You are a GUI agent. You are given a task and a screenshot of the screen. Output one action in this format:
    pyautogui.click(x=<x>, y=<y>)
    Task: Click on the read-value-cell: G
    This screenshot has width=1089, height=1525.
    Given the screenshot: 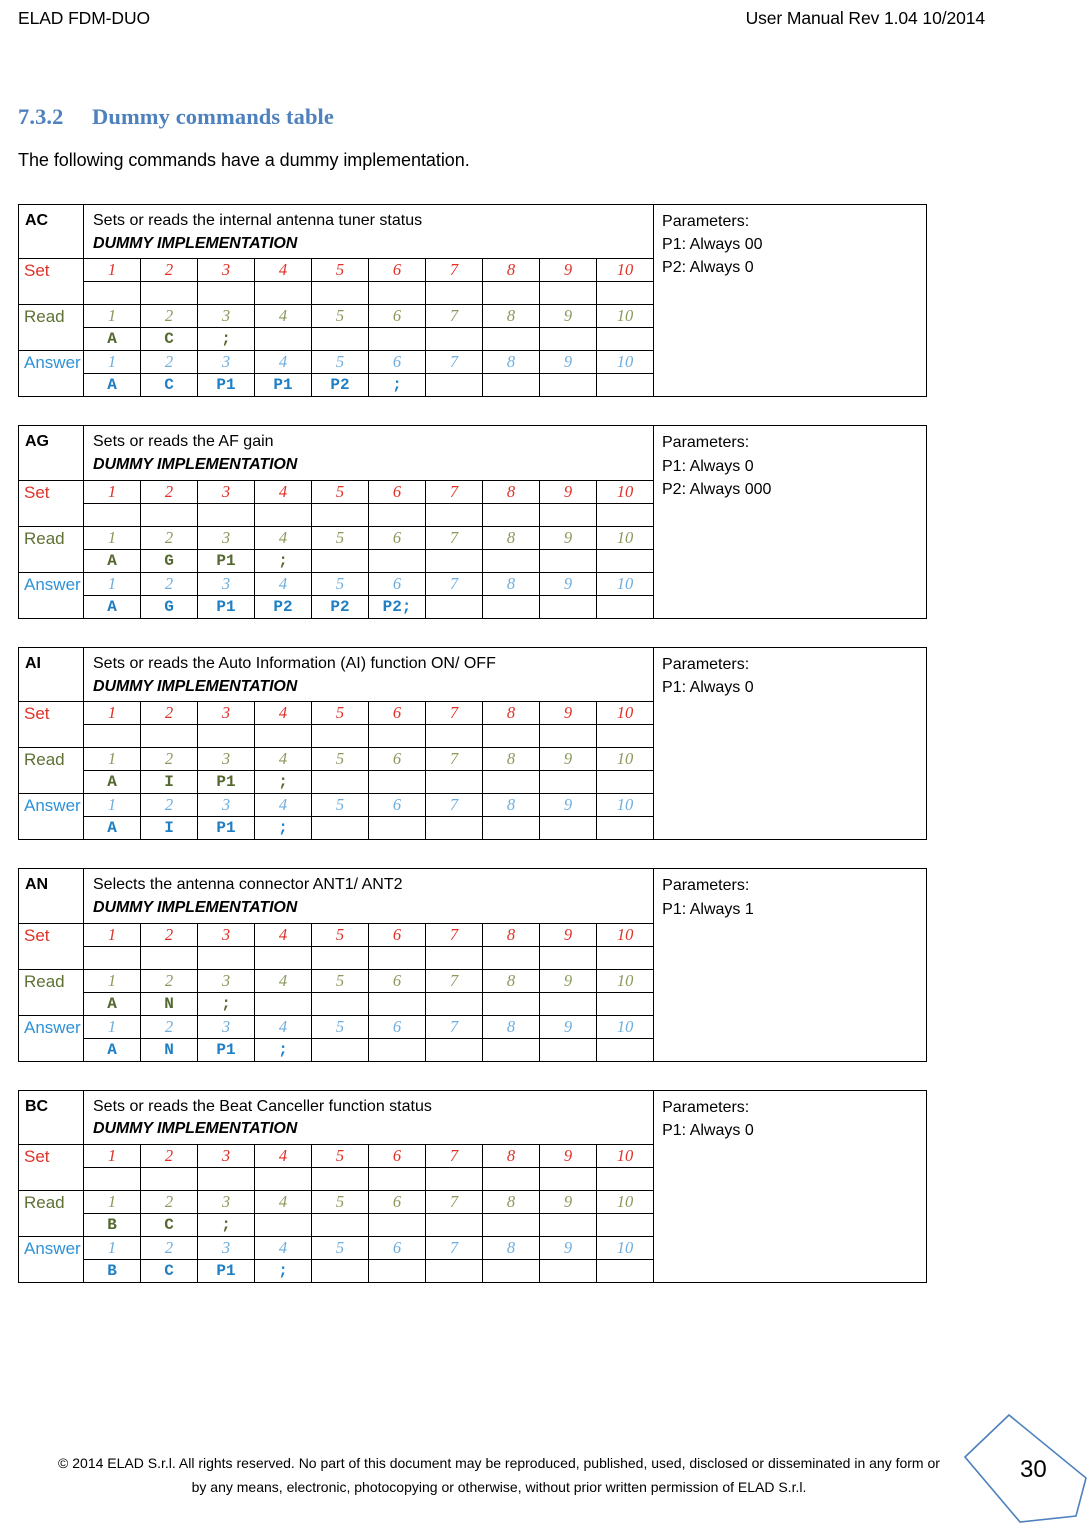 What is the action you would take?
    pyautogui.click(x=169, y=560)
    